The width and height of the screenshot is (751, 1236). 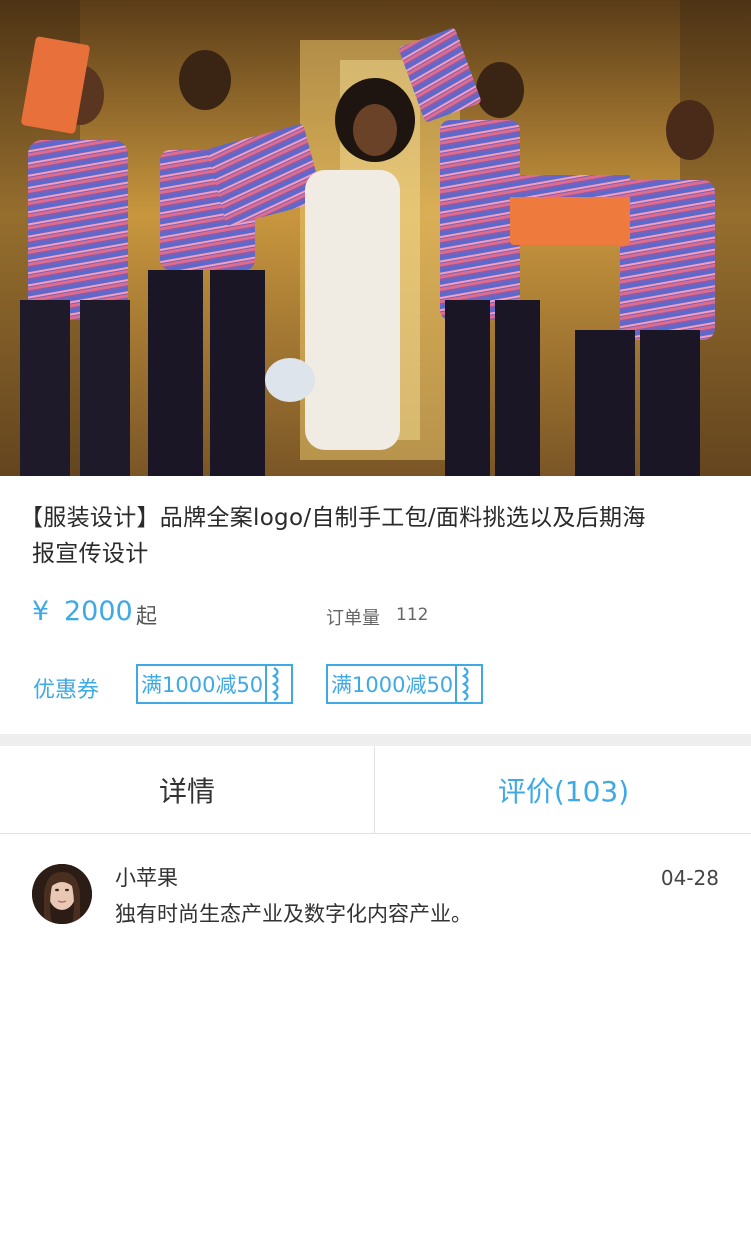 I want to click on price-unit: 起, so click(x=146, y=616).